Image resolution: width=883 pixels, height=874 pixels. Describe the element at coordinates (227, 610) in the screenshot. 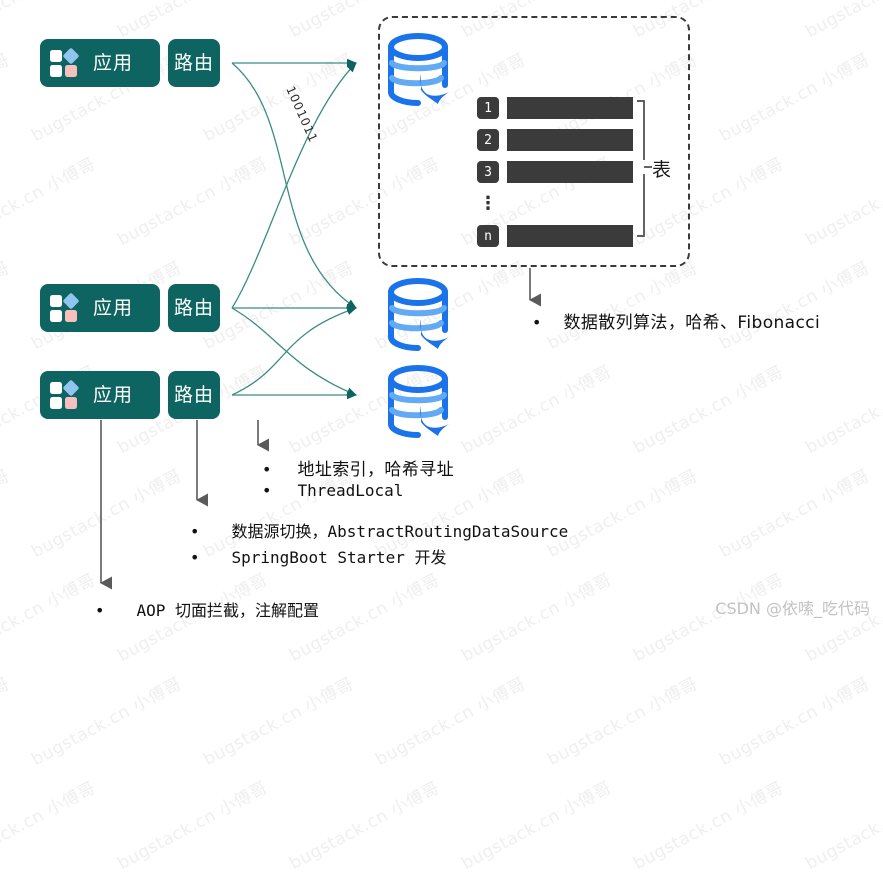

I see `note-text: AOP 切面拦截，注解配置` at that location.